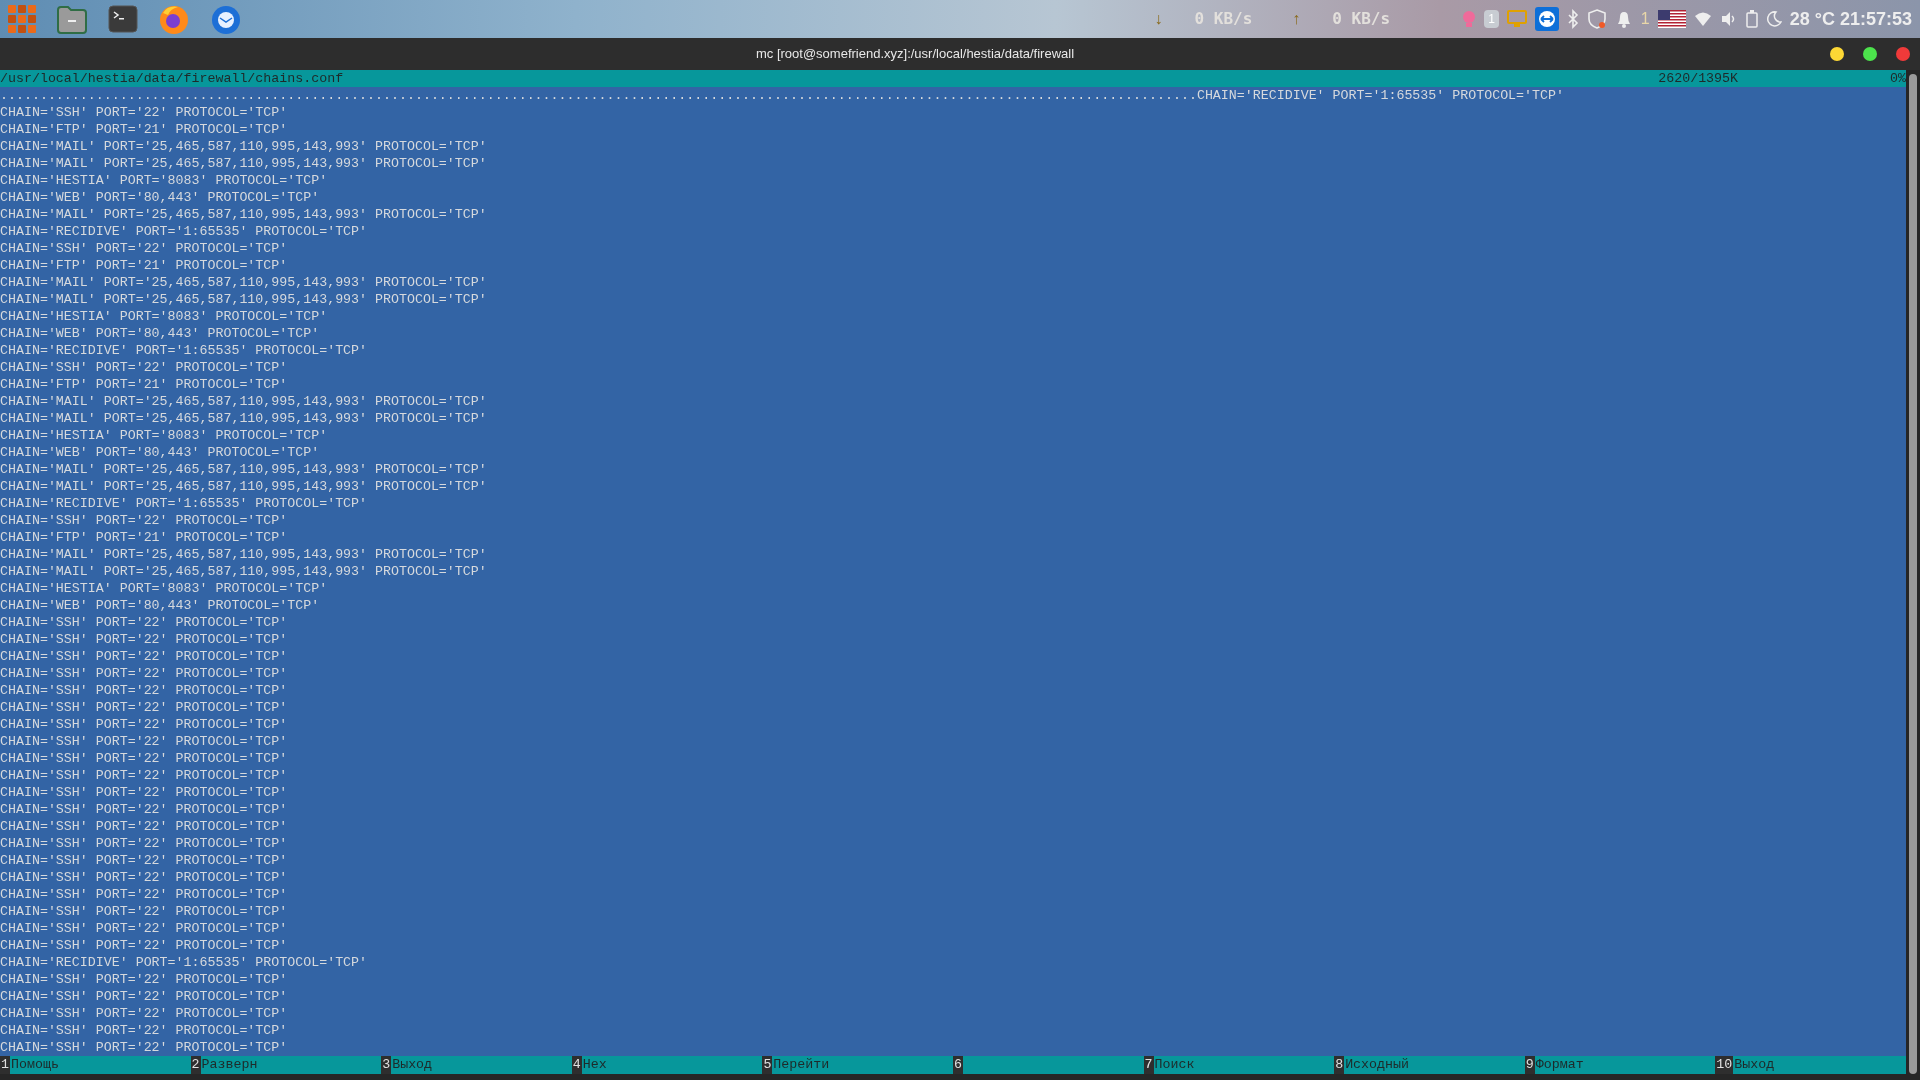 The width and height of the screenshot is (1920, 1080). I want to click on remote-control-icon, so click(1546, 19).